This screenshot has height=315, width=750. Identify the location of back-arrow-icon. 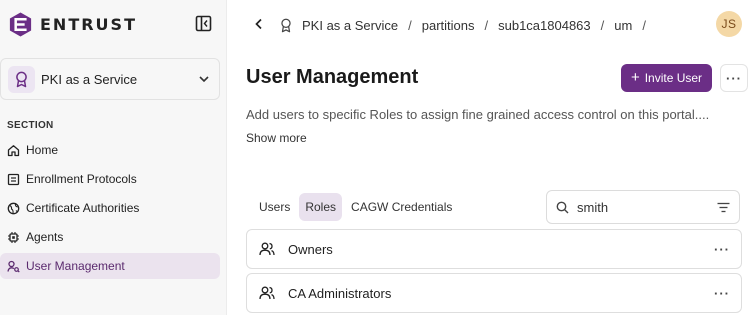
(259, 24).